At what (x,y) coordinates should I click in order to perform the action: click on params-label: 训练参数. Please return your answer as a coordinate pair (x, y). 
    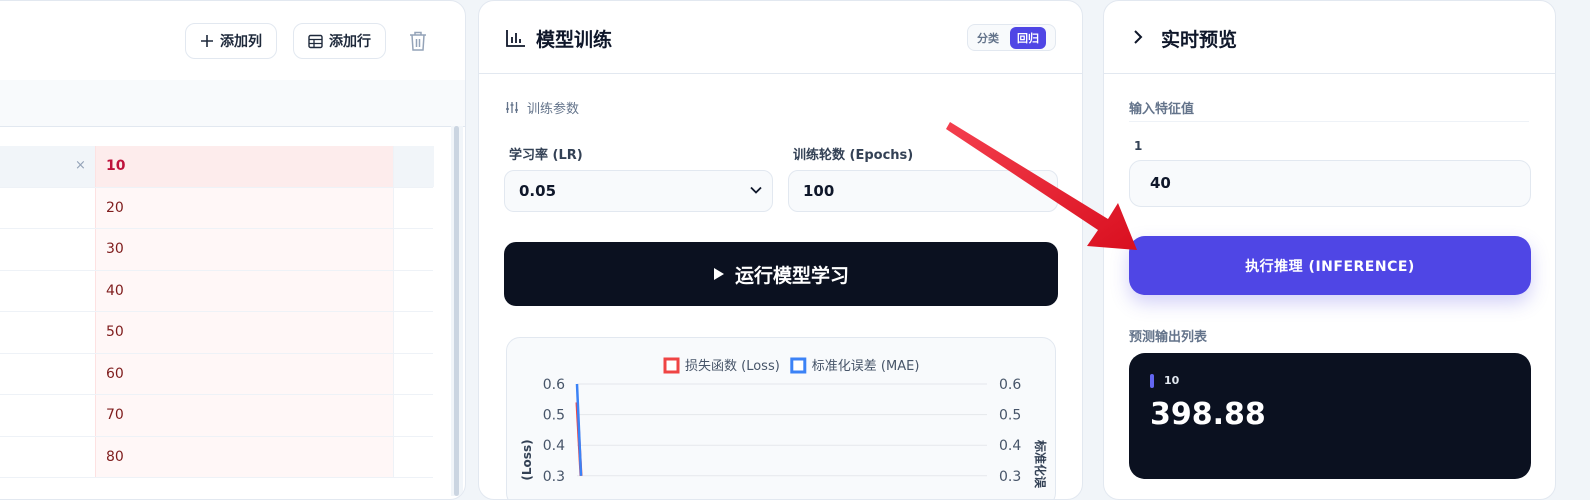
    Looking at the image, I should click on (553, 109).